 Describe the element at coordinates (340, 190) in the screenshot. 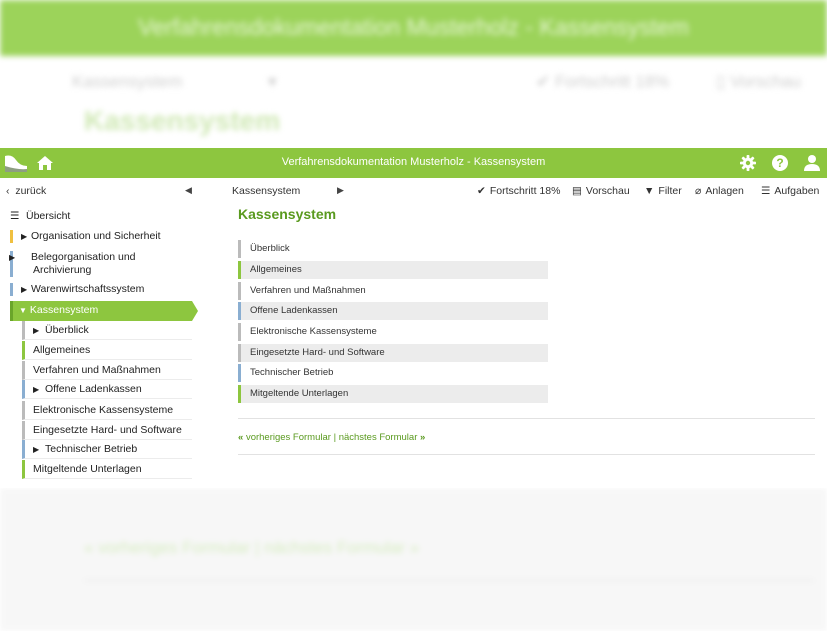

I see `breadcrumb-arrow-icon: ▶` at that location.